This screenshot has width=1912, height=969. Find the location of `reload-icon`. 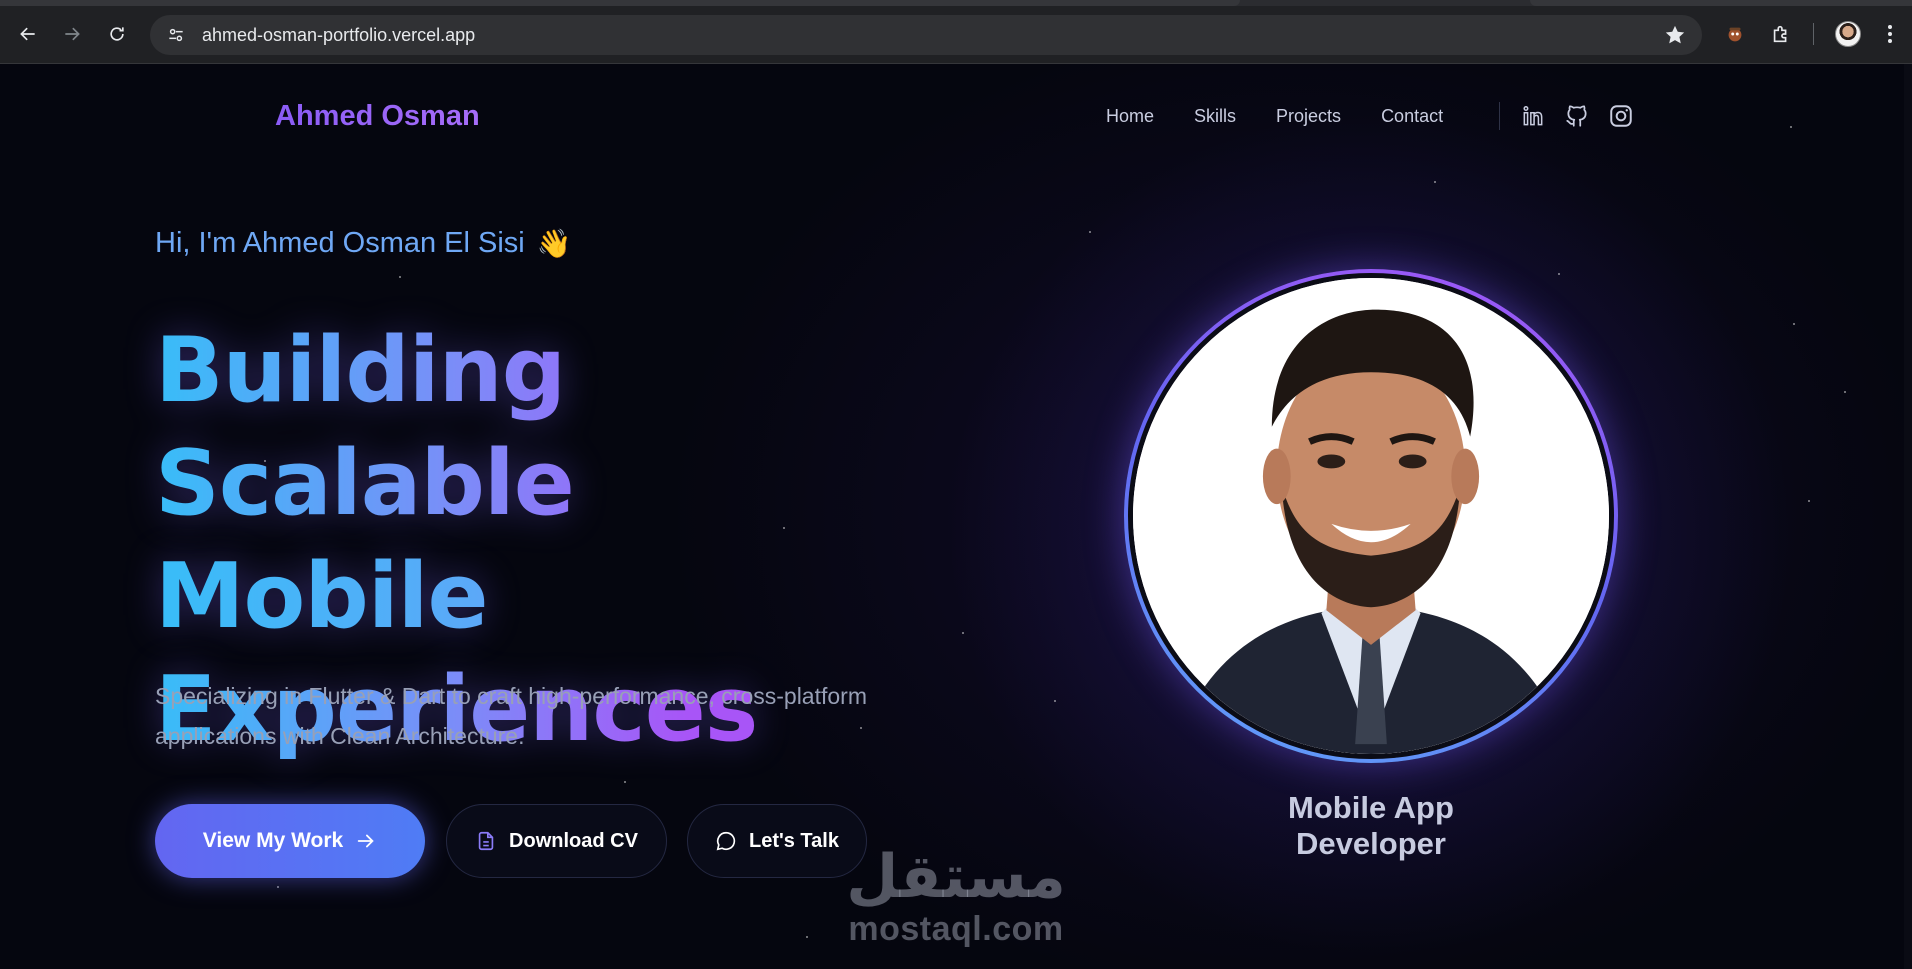

reload-icon is located at coordinates (117, 34).